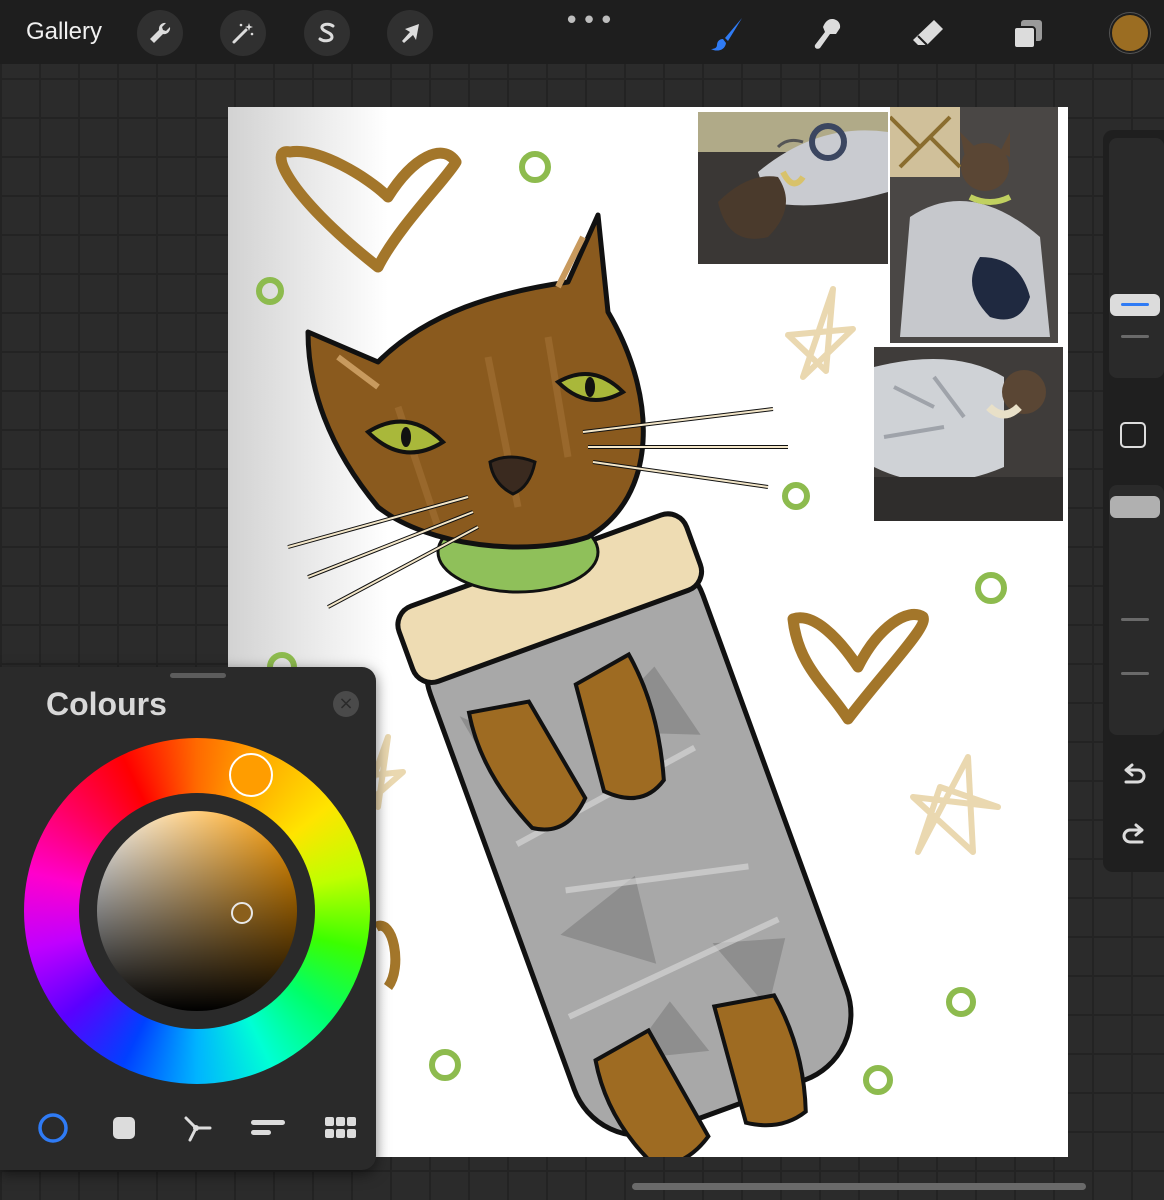  I want to click on adjustments-button, so click(243, 33).